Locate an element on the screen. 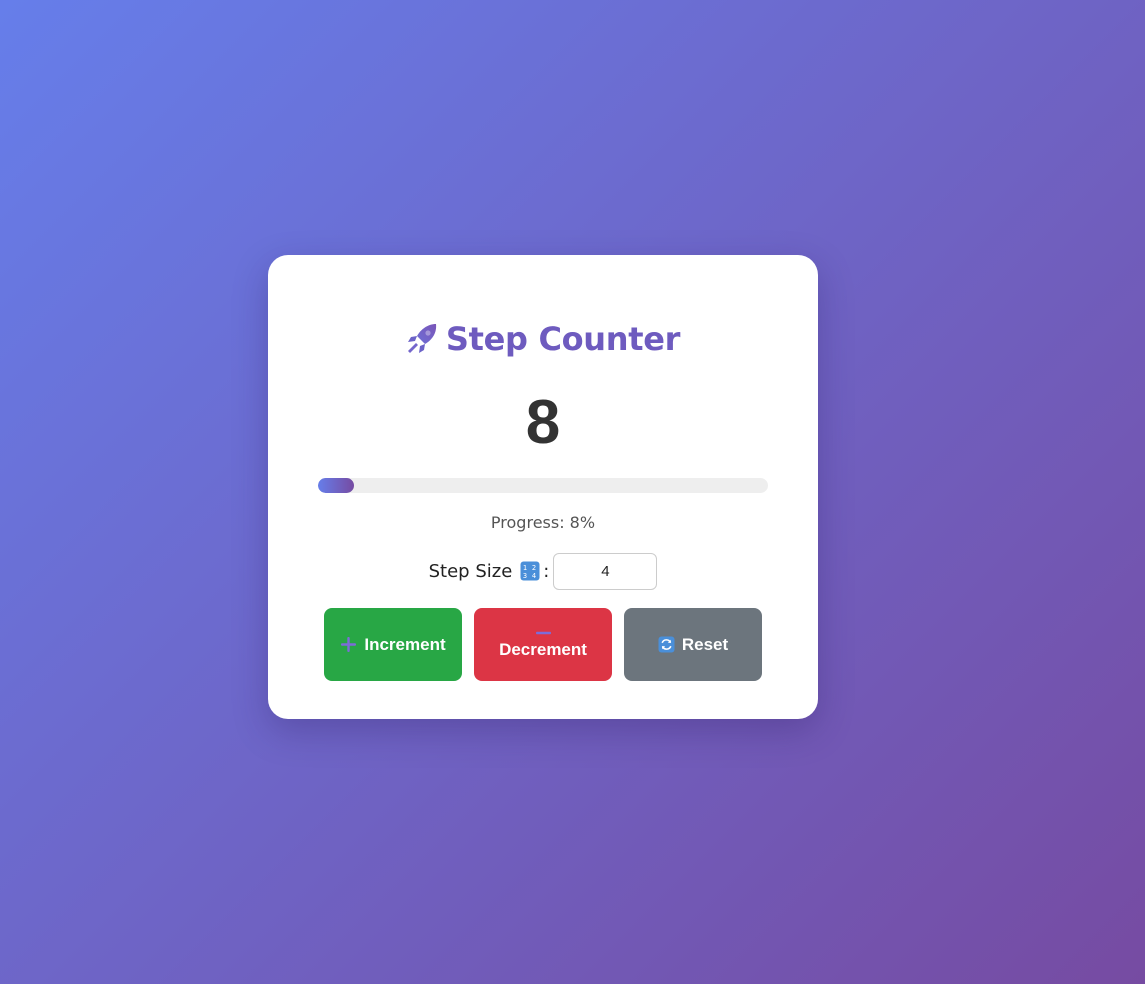 The width and height of the screenshot is (1145, 984). increment-label: Increment is located at coordinates (405, 644).